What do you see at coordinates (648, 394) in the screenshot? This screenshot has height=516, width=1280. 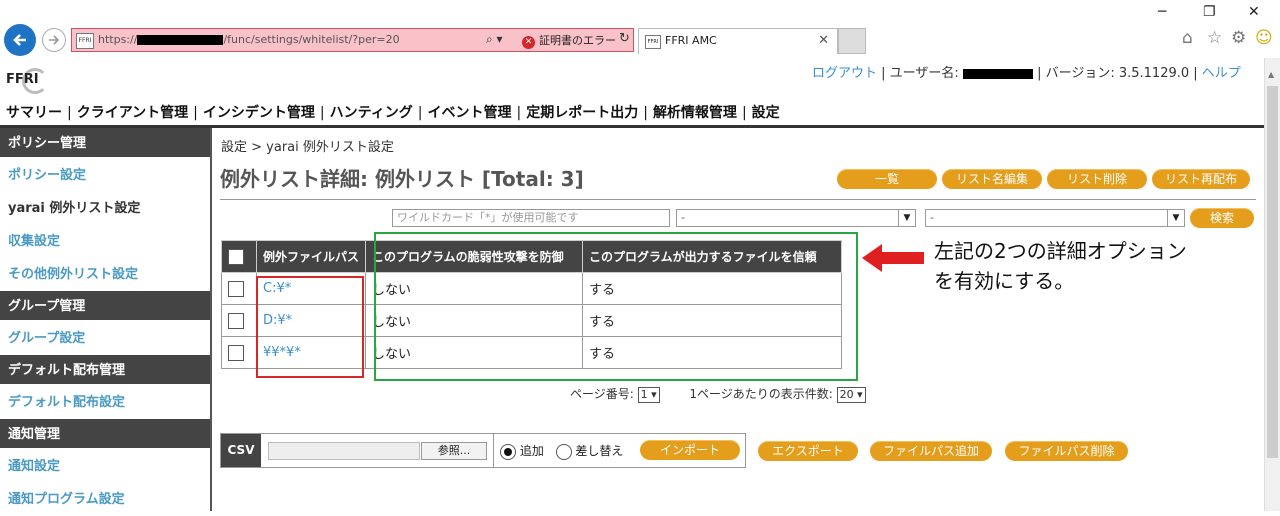 I see `page-number-select: 1 ▾` at bounding box center [648, 394].